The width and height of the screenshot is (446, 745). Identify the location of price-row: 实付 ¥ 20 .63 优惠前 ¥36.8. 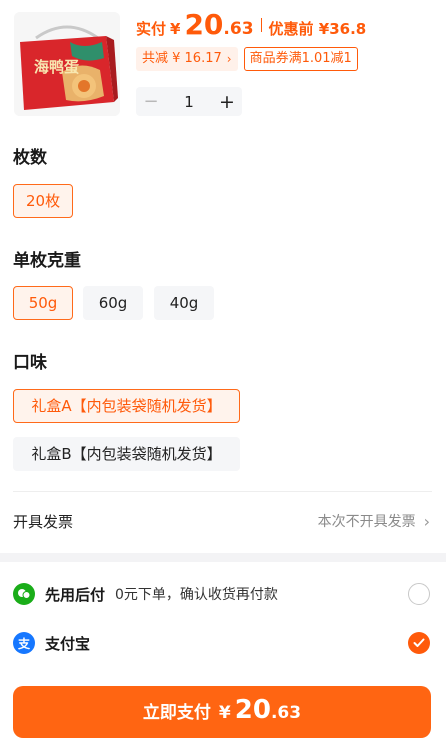
(251, 24).